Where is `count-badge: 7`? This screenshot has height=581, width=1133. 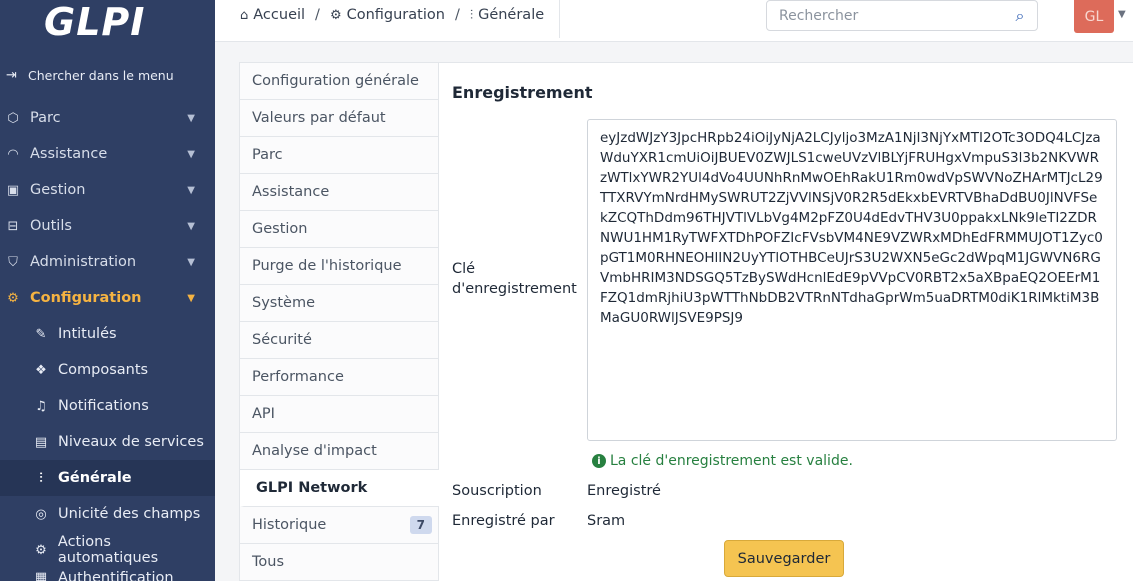
count-badge: 7 is located at coordinates (420, 525).